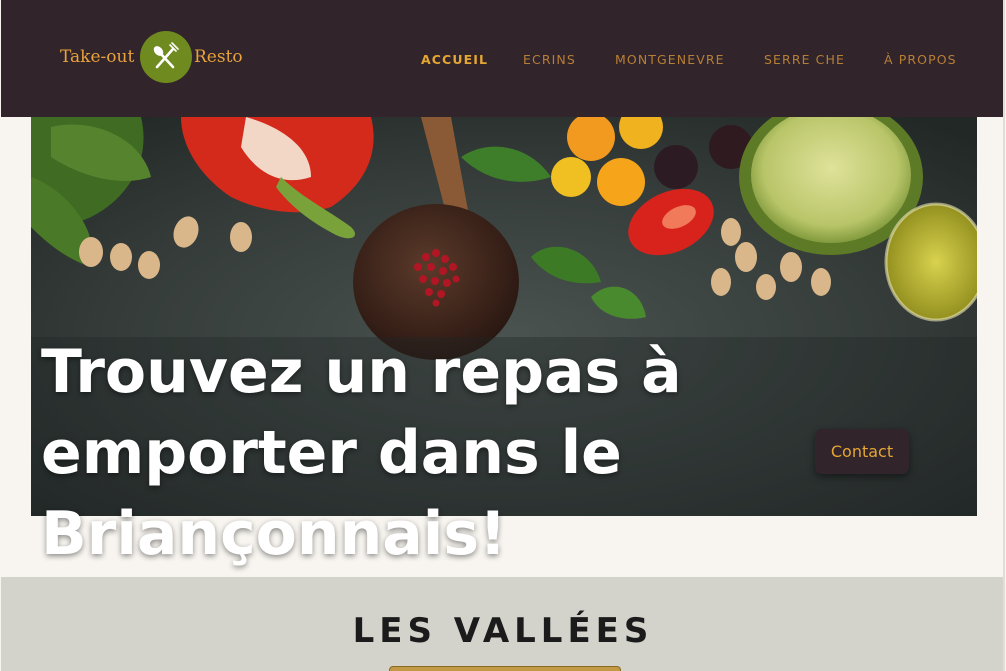 Image resolution: width=1006 pixels, height=671 pixels. What do you see at coordinates (549, 59) in the screenshot?
I see `nav-link-ecrins: ECRINS` at bounding box center [549, 59].